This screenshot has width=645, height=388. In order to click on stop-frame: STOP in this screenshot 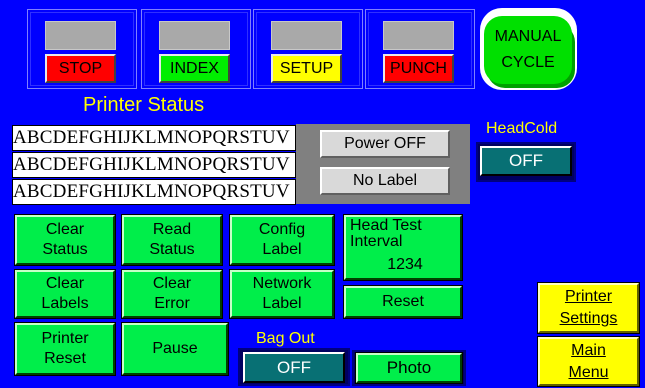, I will do `click(82, 49)`.